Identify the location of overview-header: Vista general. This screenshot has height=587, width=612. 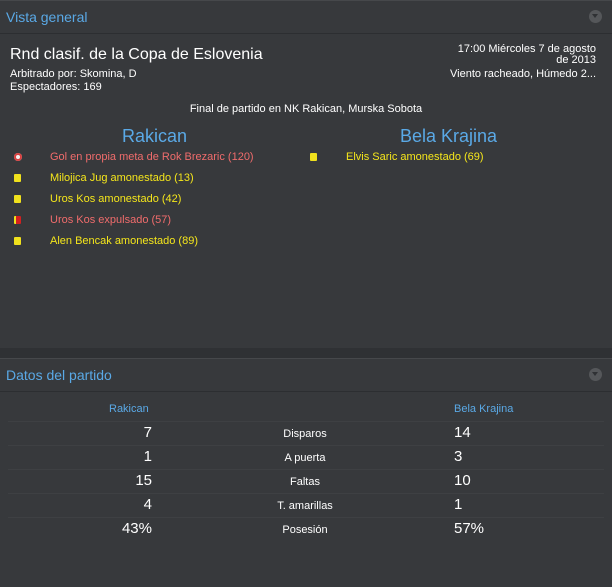
(306, 17).